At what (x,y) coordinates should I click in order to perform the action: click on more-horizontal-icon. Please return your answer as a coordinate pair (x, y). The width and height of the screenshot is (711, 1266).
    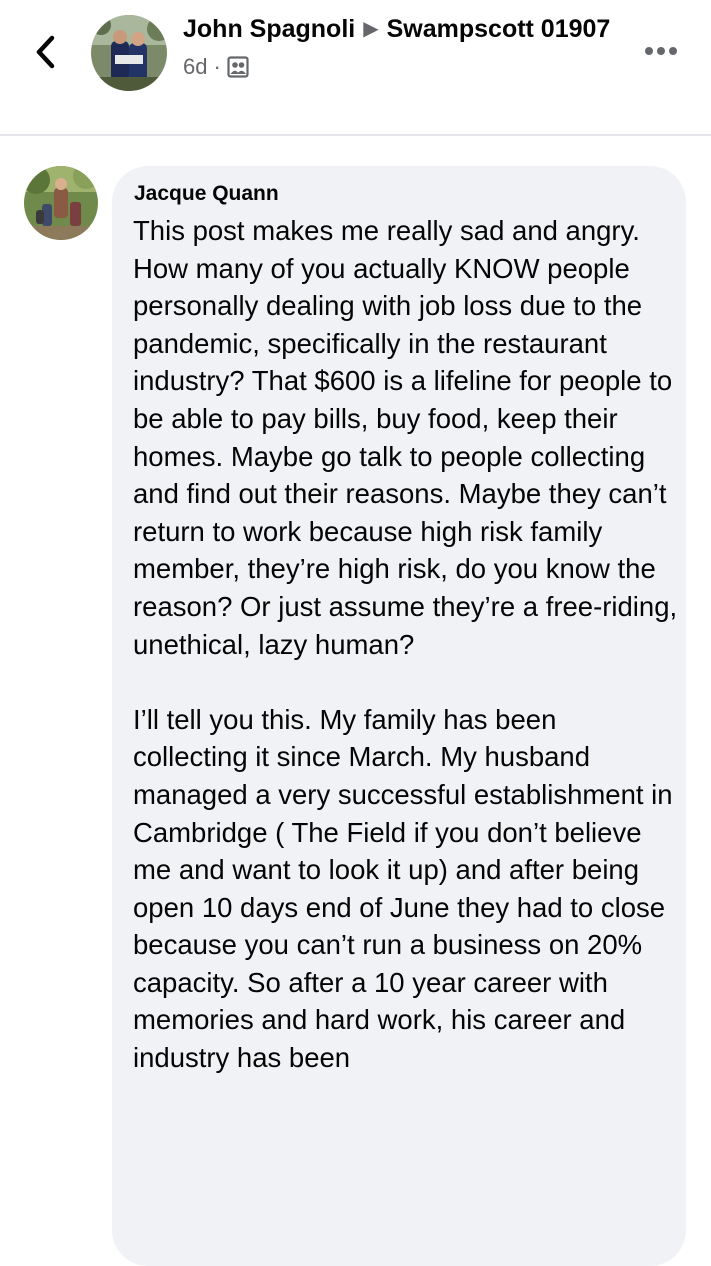
    Looking at the image, I should click on (661, 51).